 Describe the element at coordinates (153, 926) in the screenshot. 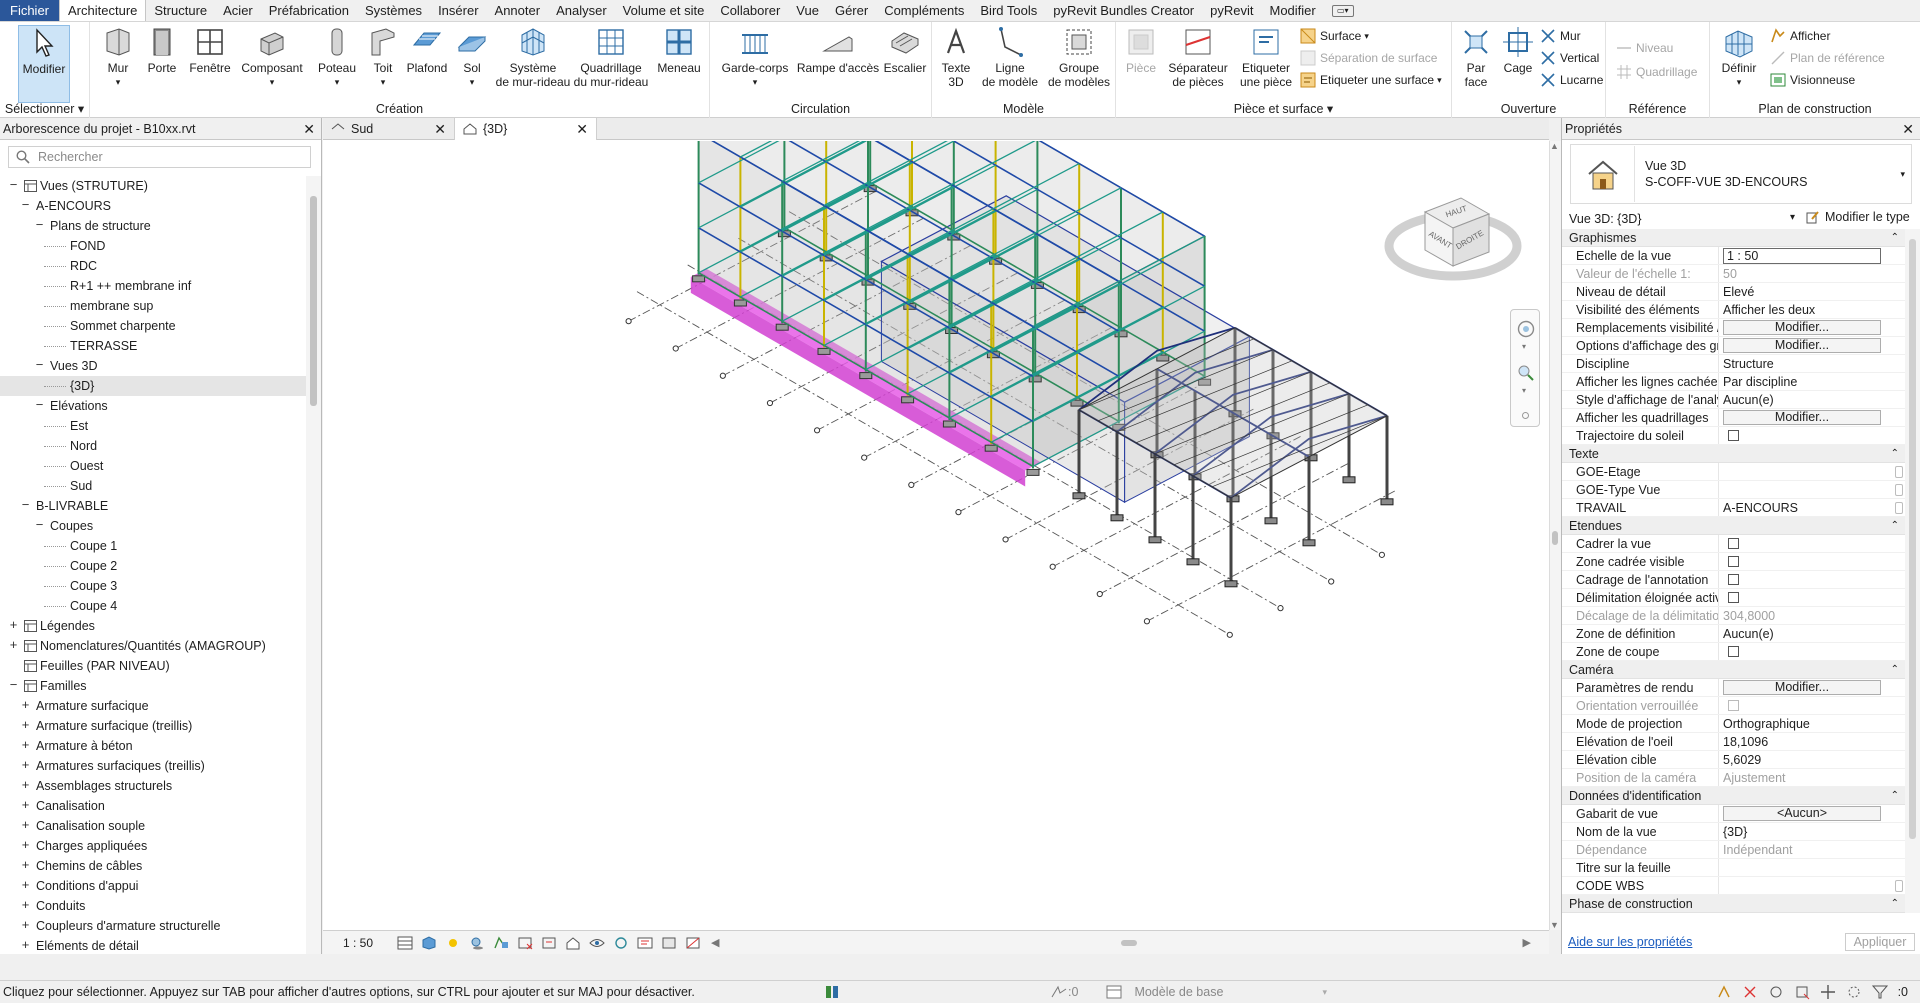

I see `tree-item: + Coupleurs d'armature structurelle` at that location.